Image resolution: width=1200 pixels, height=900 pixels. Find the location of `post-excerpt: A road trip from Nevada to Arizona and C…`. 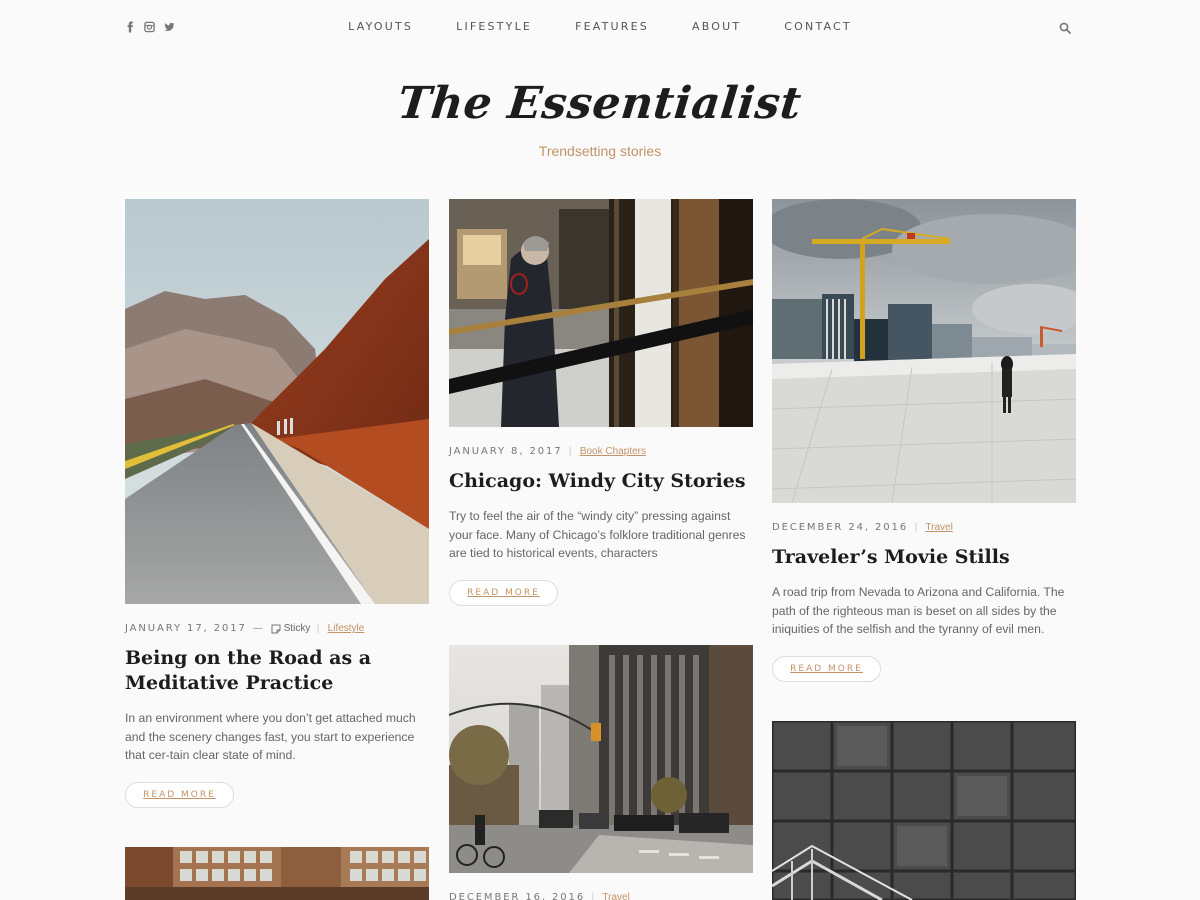

post-excerpt: A road trip from Nevada to Arizona and C… is located at coordinates (918, 610).